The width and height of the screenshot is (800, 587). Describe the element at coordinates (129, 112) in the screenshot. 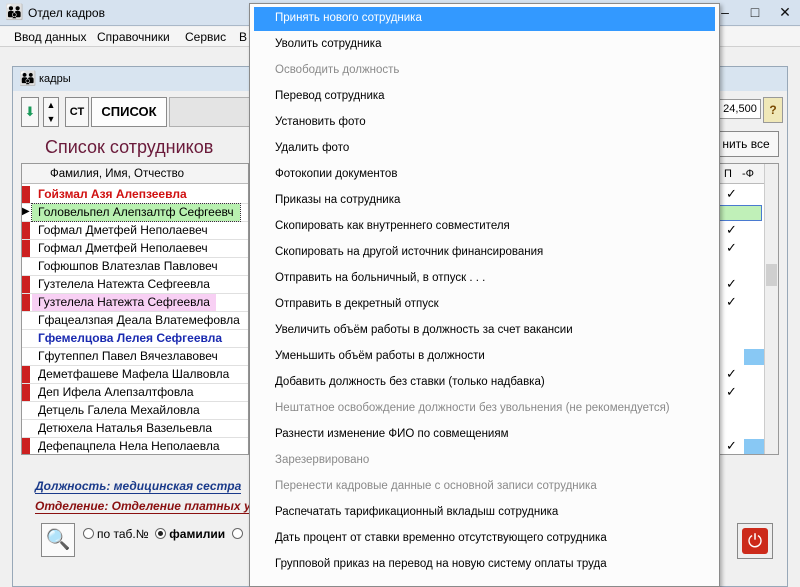

I see `tab-list: СПИСОК` at that location.